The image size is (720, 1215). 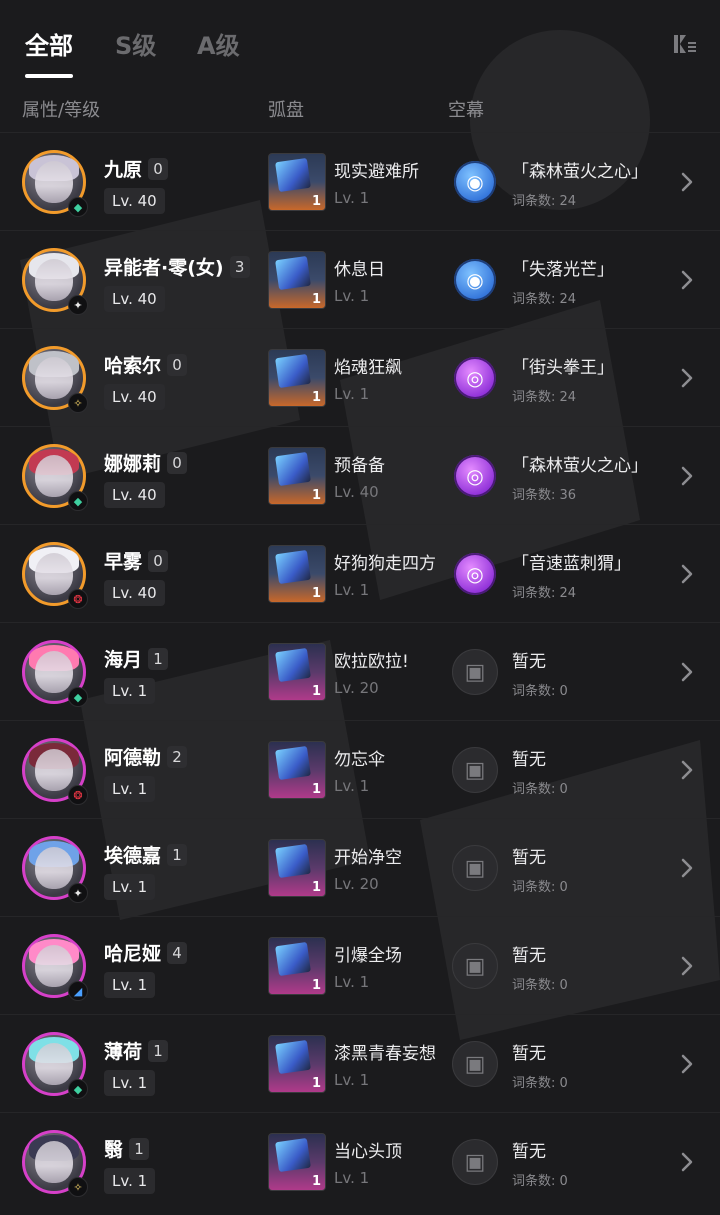 I want to click on disc-name: 漆黑青春妄想, so click(x=385, y=1054).